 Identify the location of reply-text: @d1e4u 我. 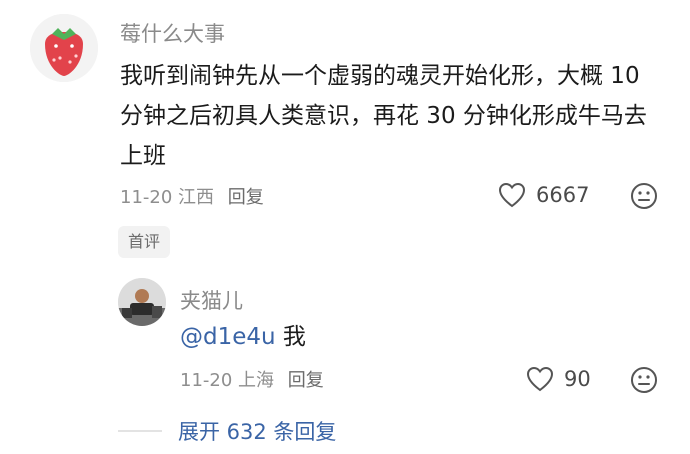
(243, 337).